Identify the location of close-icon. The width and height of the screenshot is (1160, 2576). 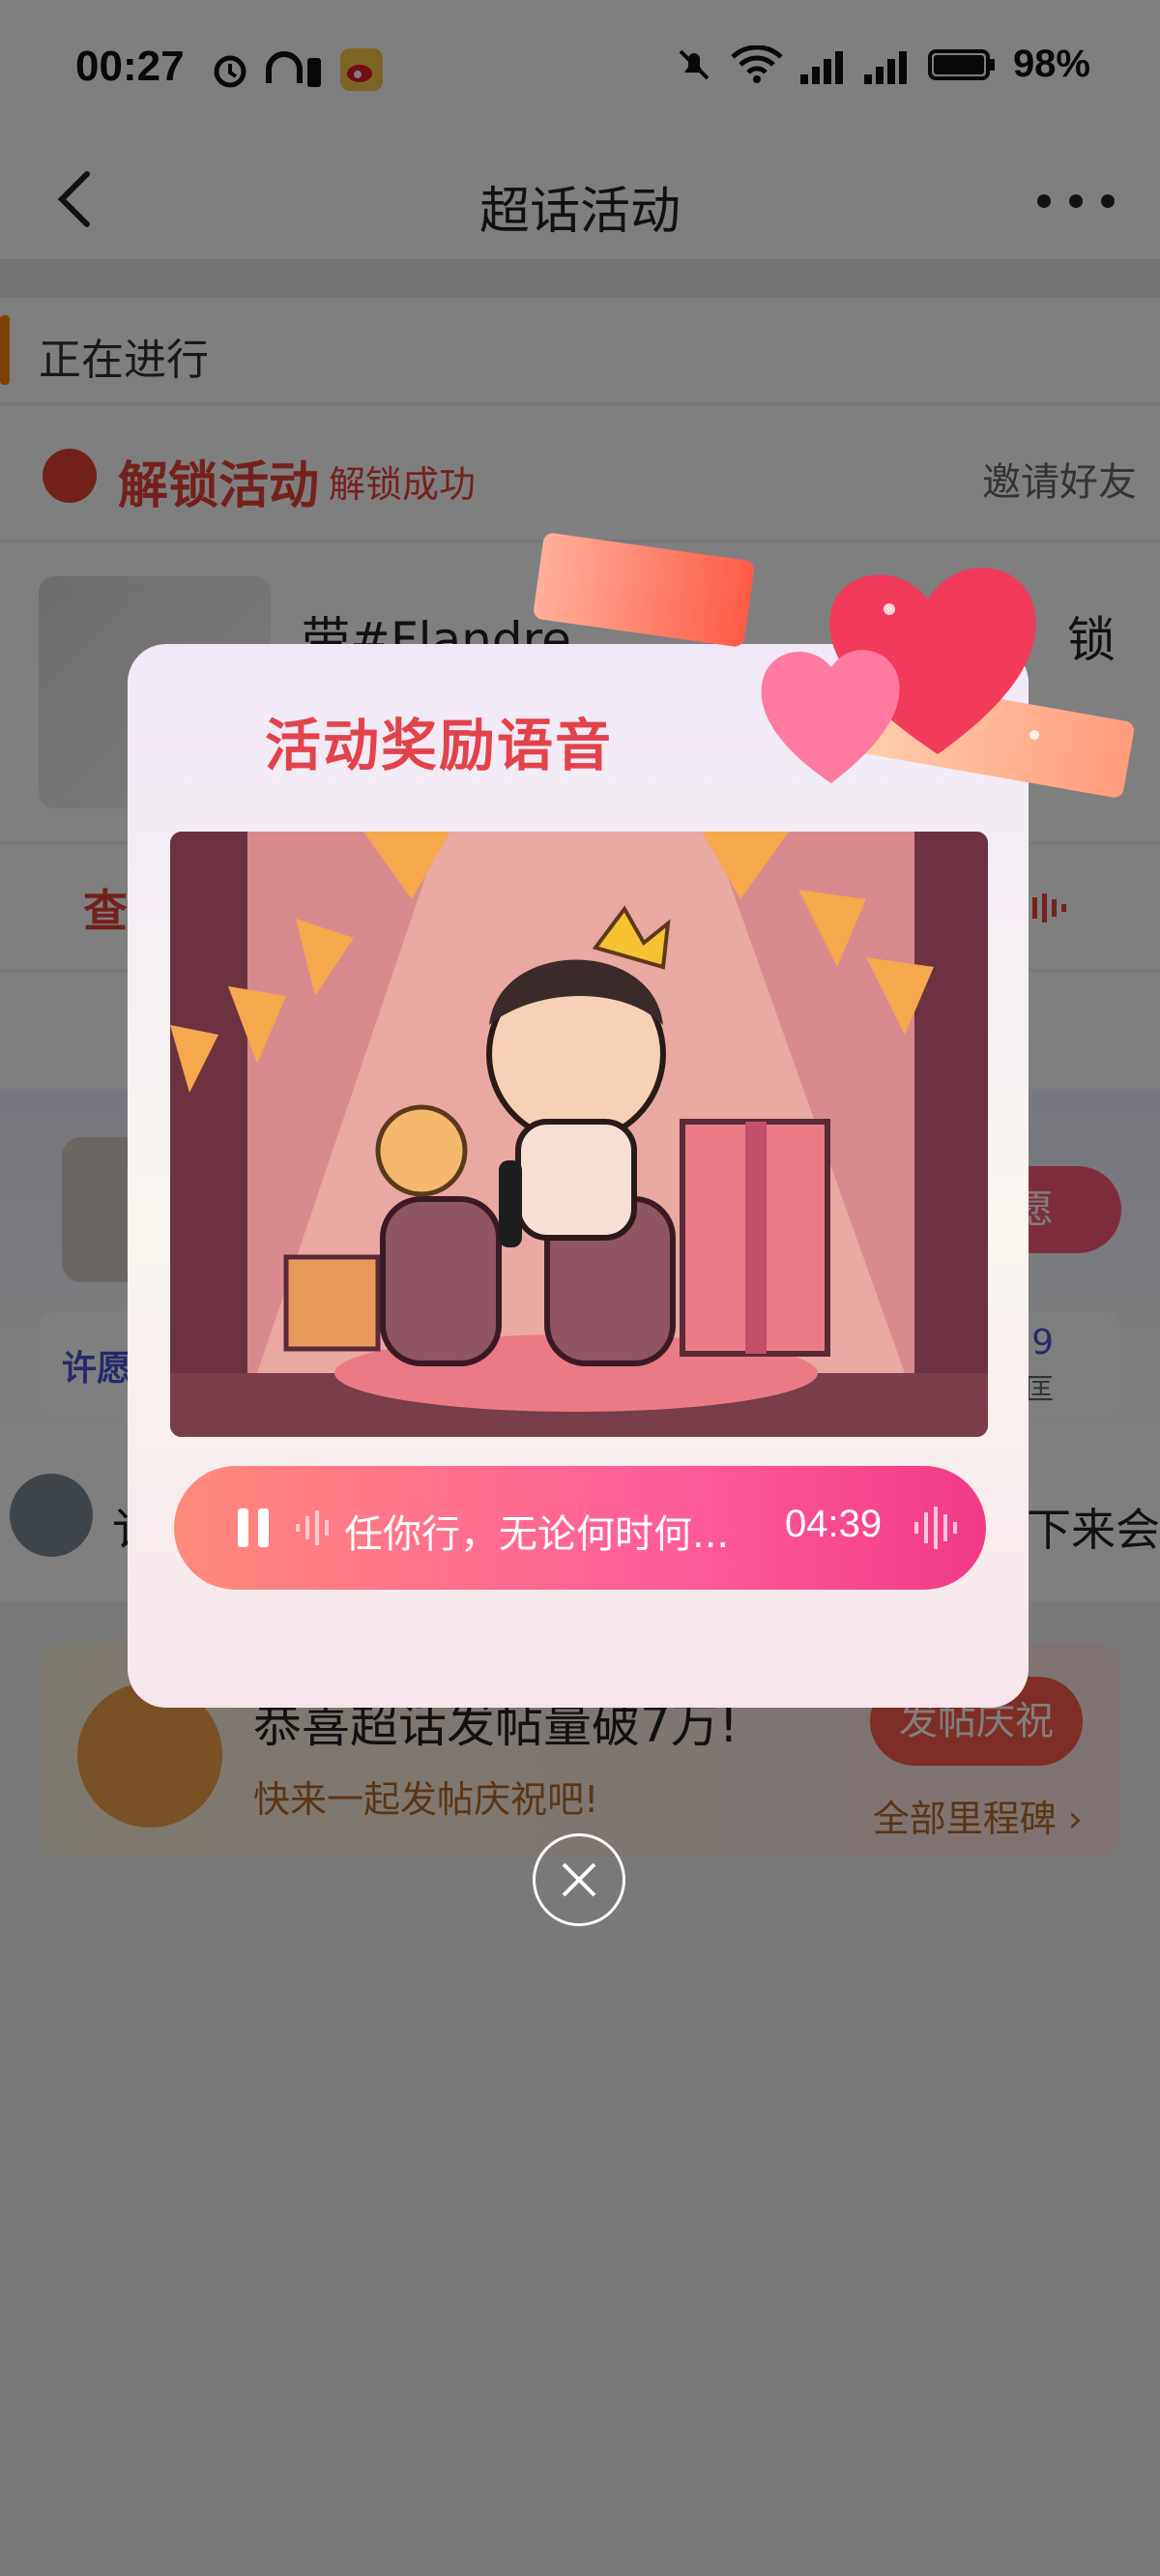
(579, 1879).